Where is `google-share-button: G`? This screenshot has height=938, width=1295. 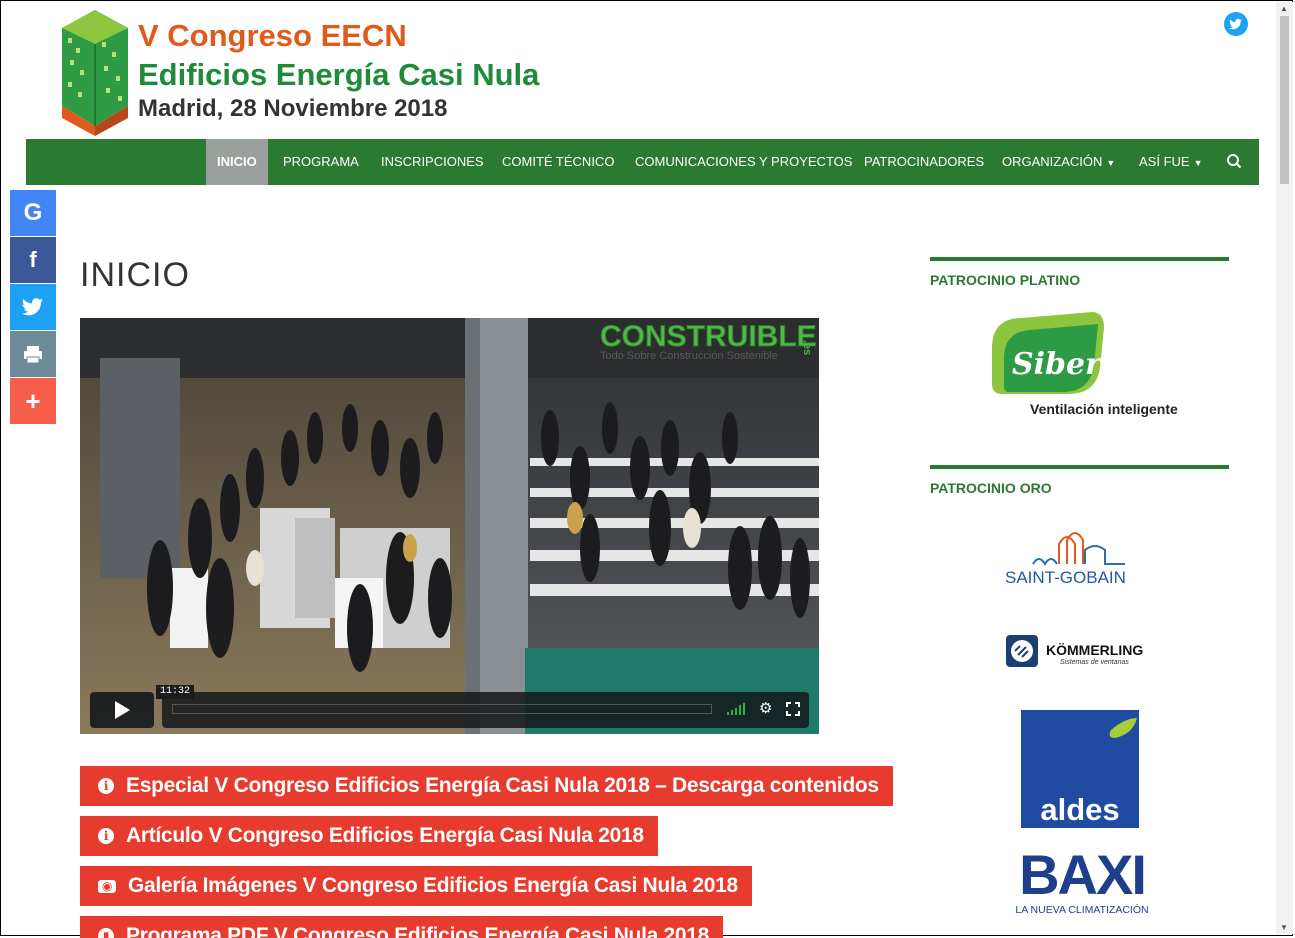 google-share-button: G is located at coordinates (33, 213).